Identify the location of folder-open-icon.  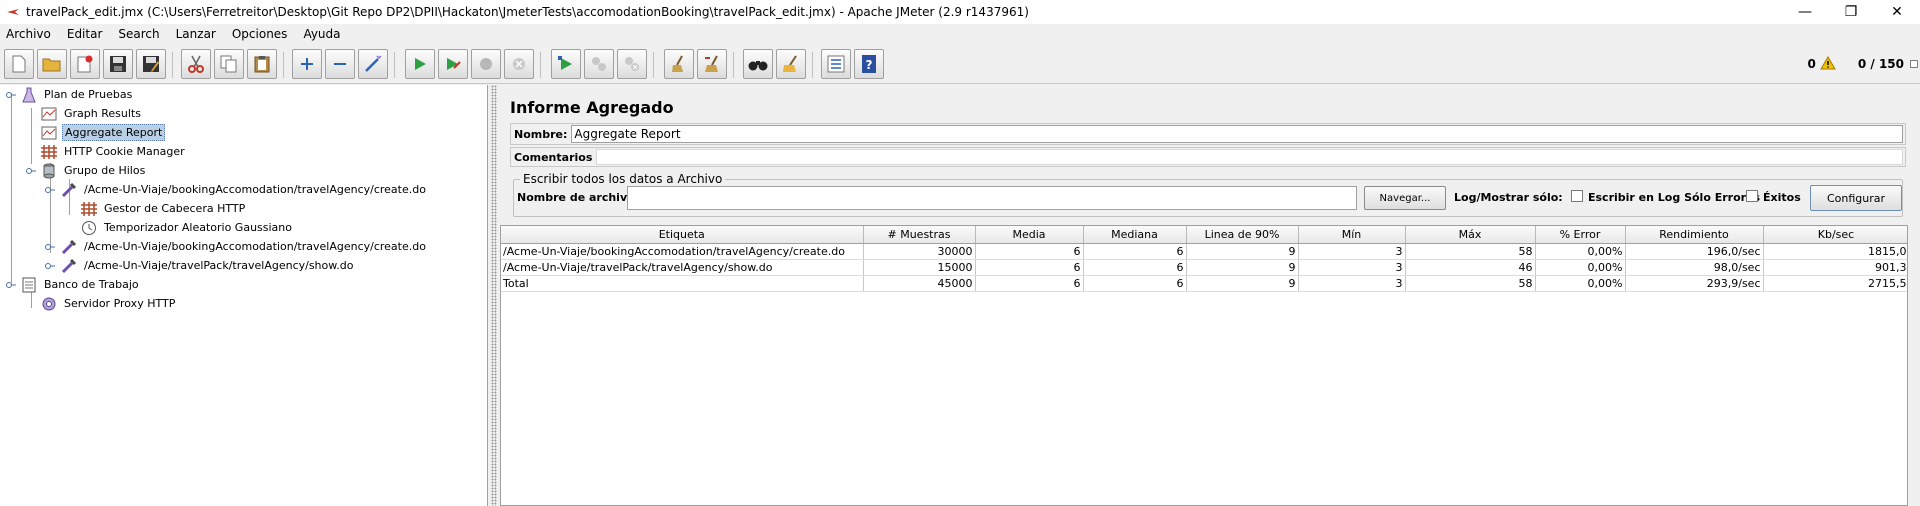
(52, 64).